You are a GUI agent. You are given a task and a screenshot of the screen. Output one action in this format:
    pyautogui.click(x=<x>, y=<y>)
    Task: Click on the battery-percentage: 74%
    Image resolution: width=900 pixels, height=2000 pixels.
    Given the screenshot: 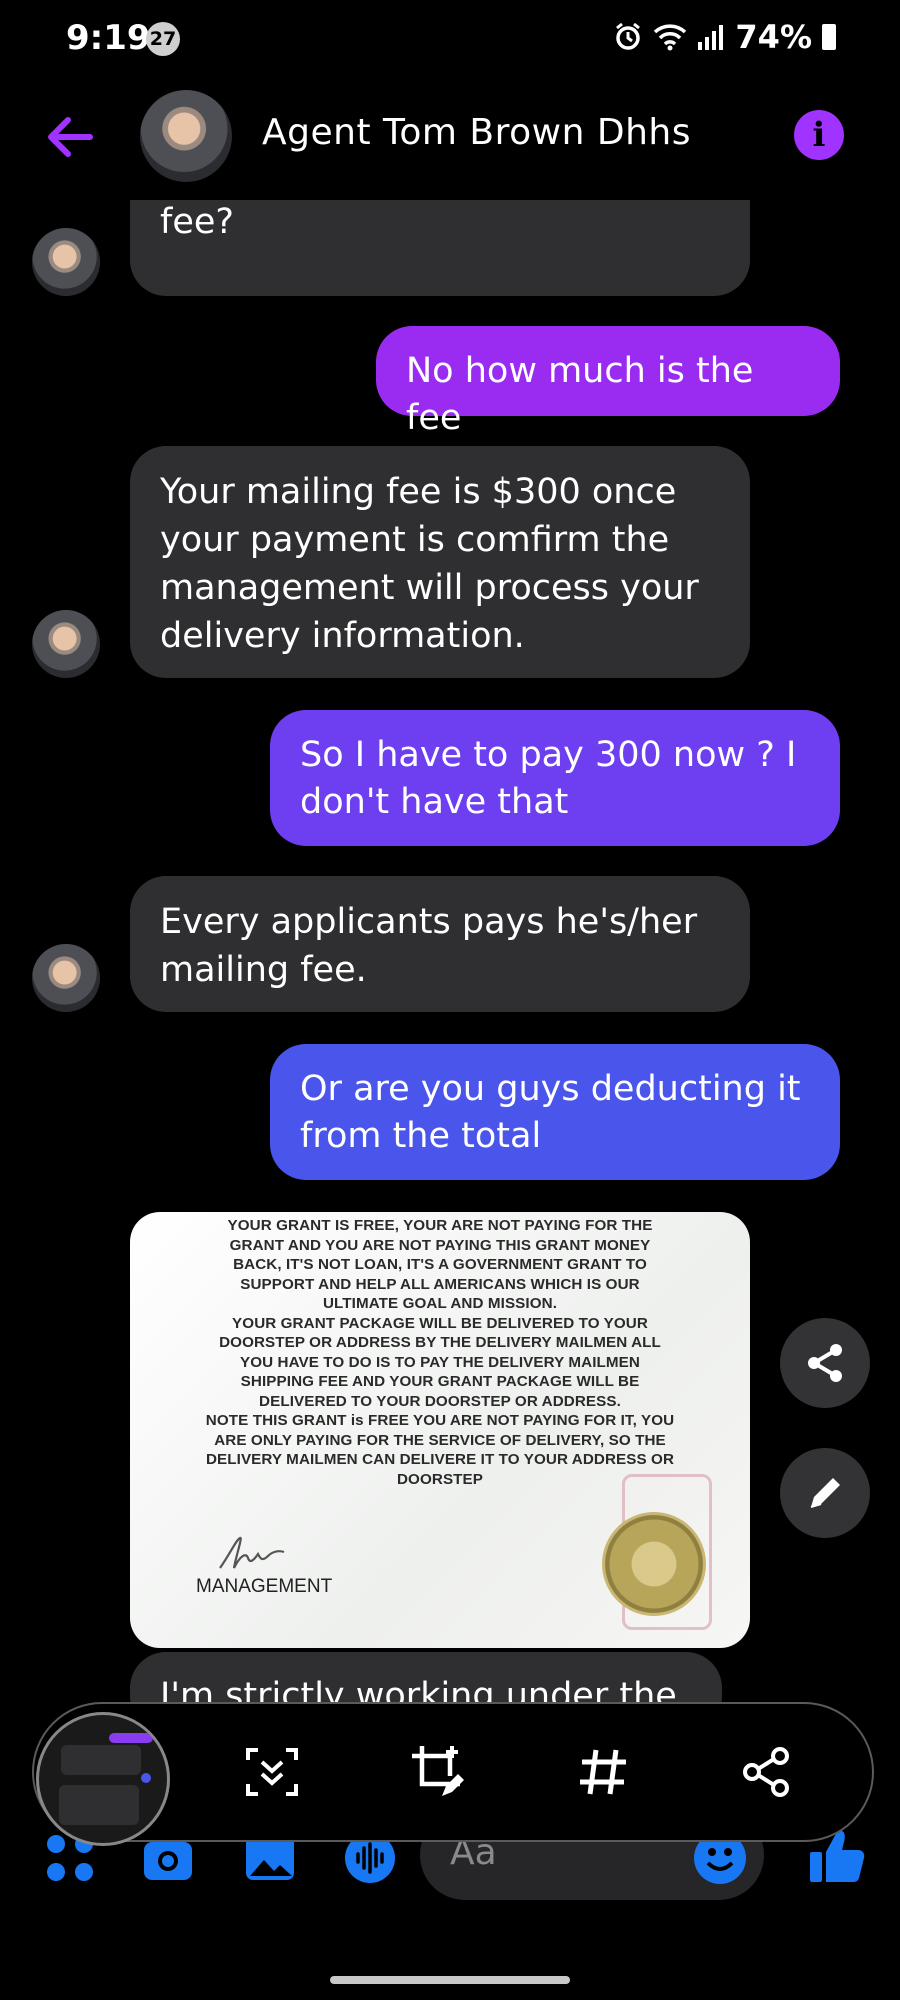 What is the action you would take?
    pyautogui.click(x=773, y=37)
    